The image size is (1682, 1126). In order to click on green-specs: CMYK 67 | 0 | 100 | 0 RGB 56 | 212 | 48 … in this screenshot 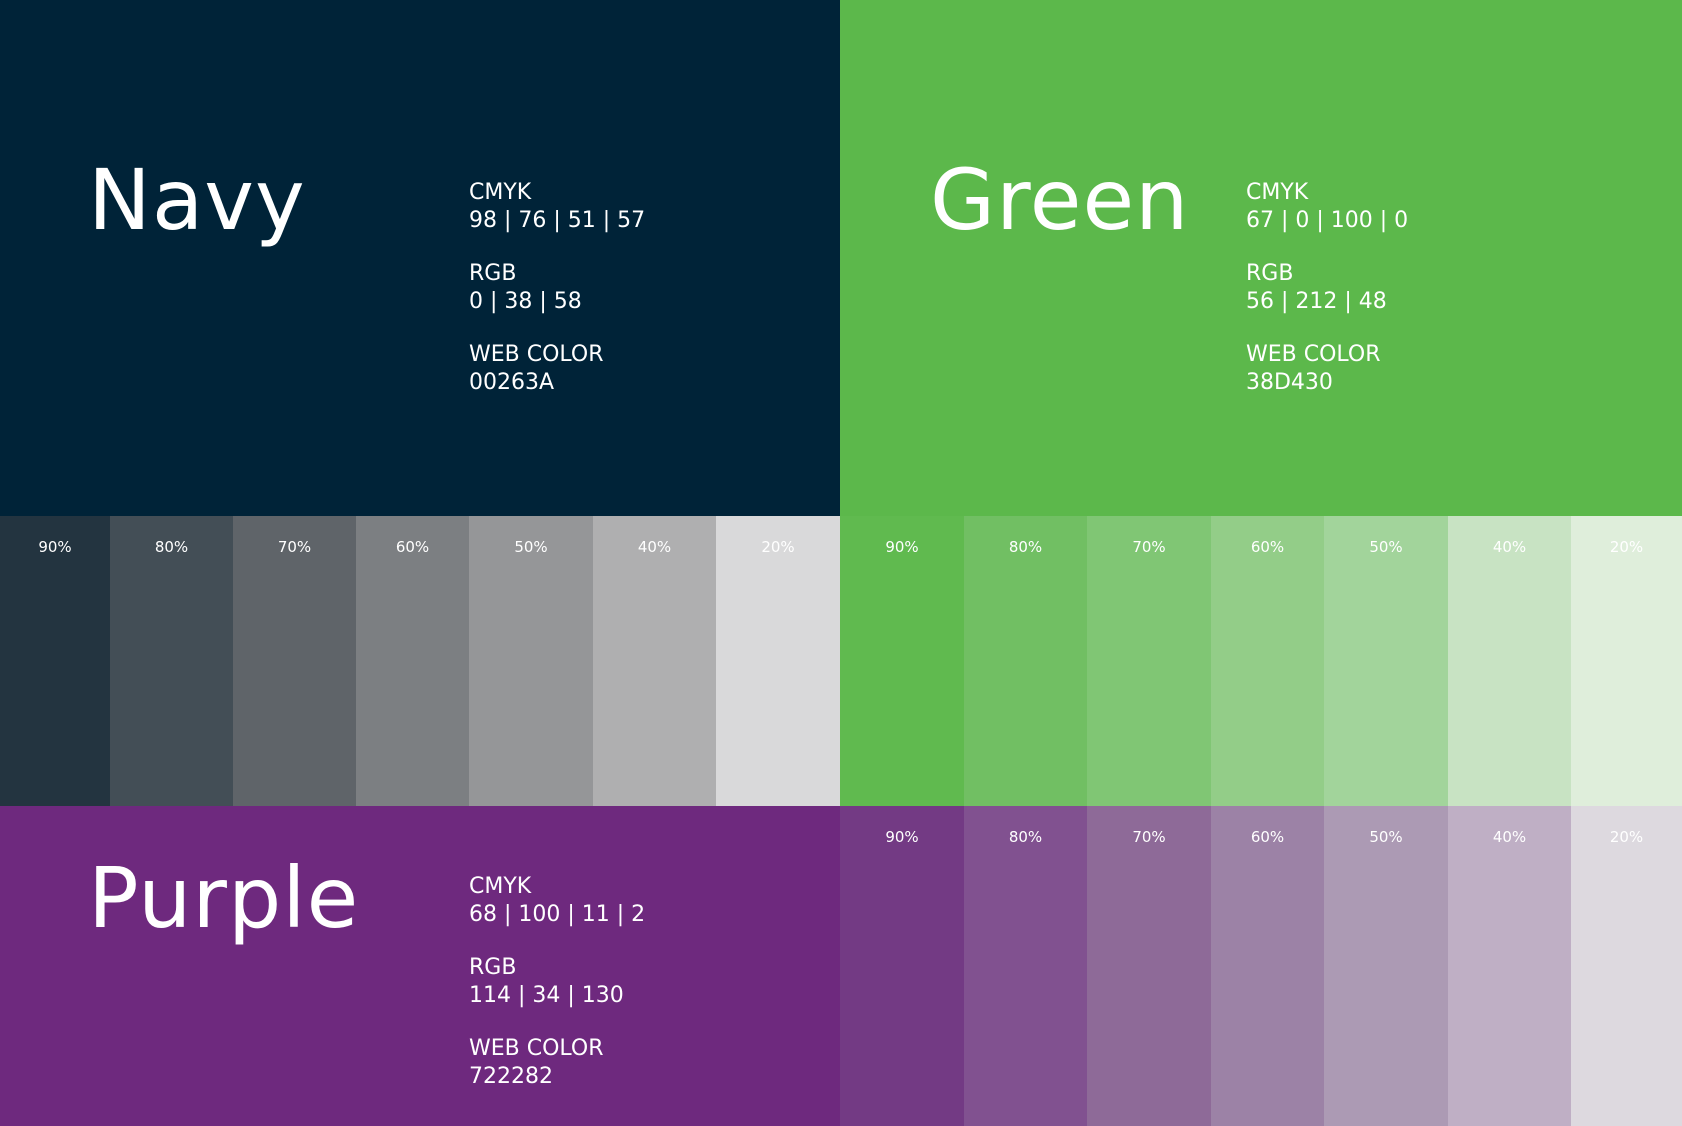, I will do `click(1327, 300)`.